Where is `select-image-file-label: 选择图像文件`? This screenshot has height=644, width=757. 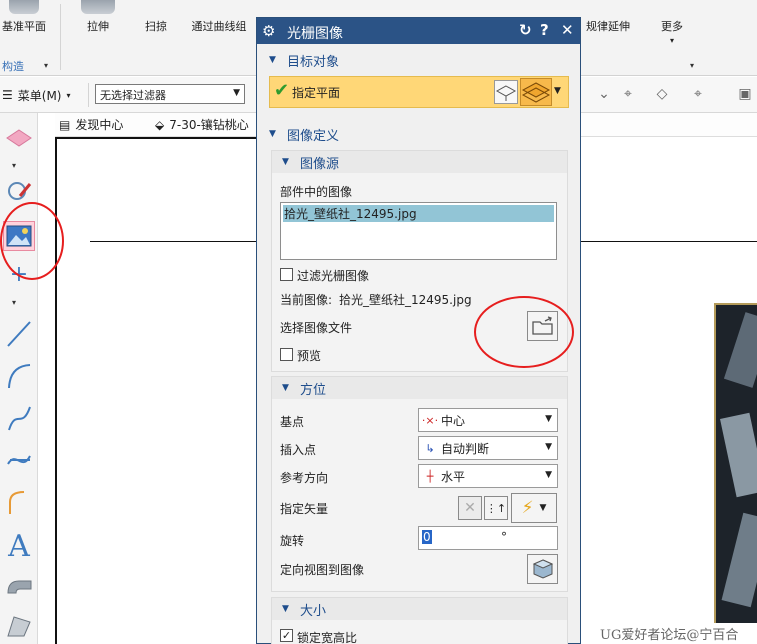
select-image-file-label: 选择图像文件 is located at coordinates (316, 328).